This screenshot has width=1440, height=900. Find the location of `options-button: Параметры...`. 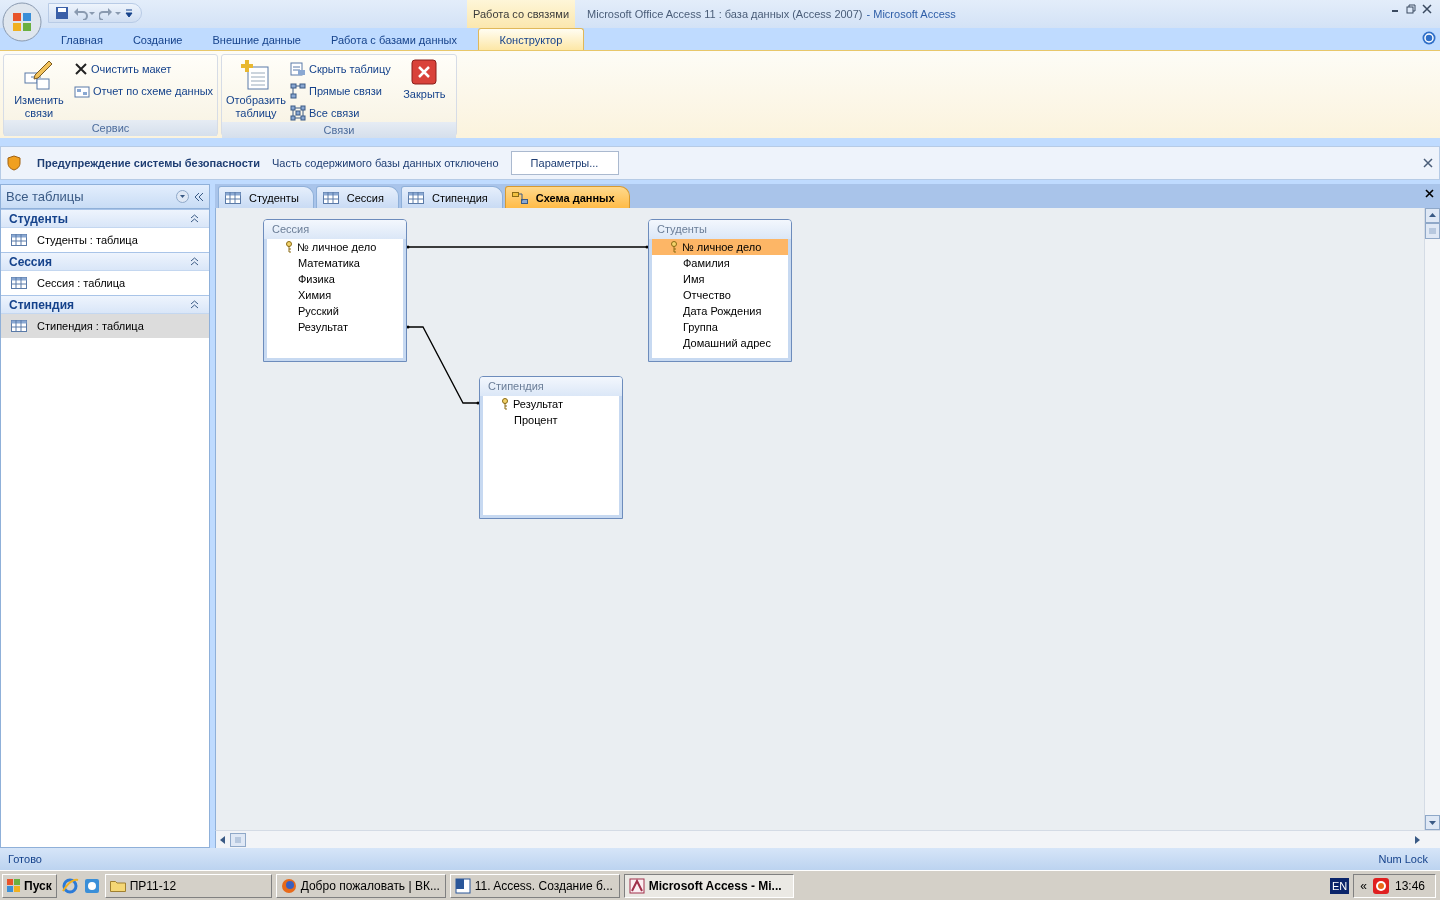

options-button: Параметры... is located at coordinates (564, 163).